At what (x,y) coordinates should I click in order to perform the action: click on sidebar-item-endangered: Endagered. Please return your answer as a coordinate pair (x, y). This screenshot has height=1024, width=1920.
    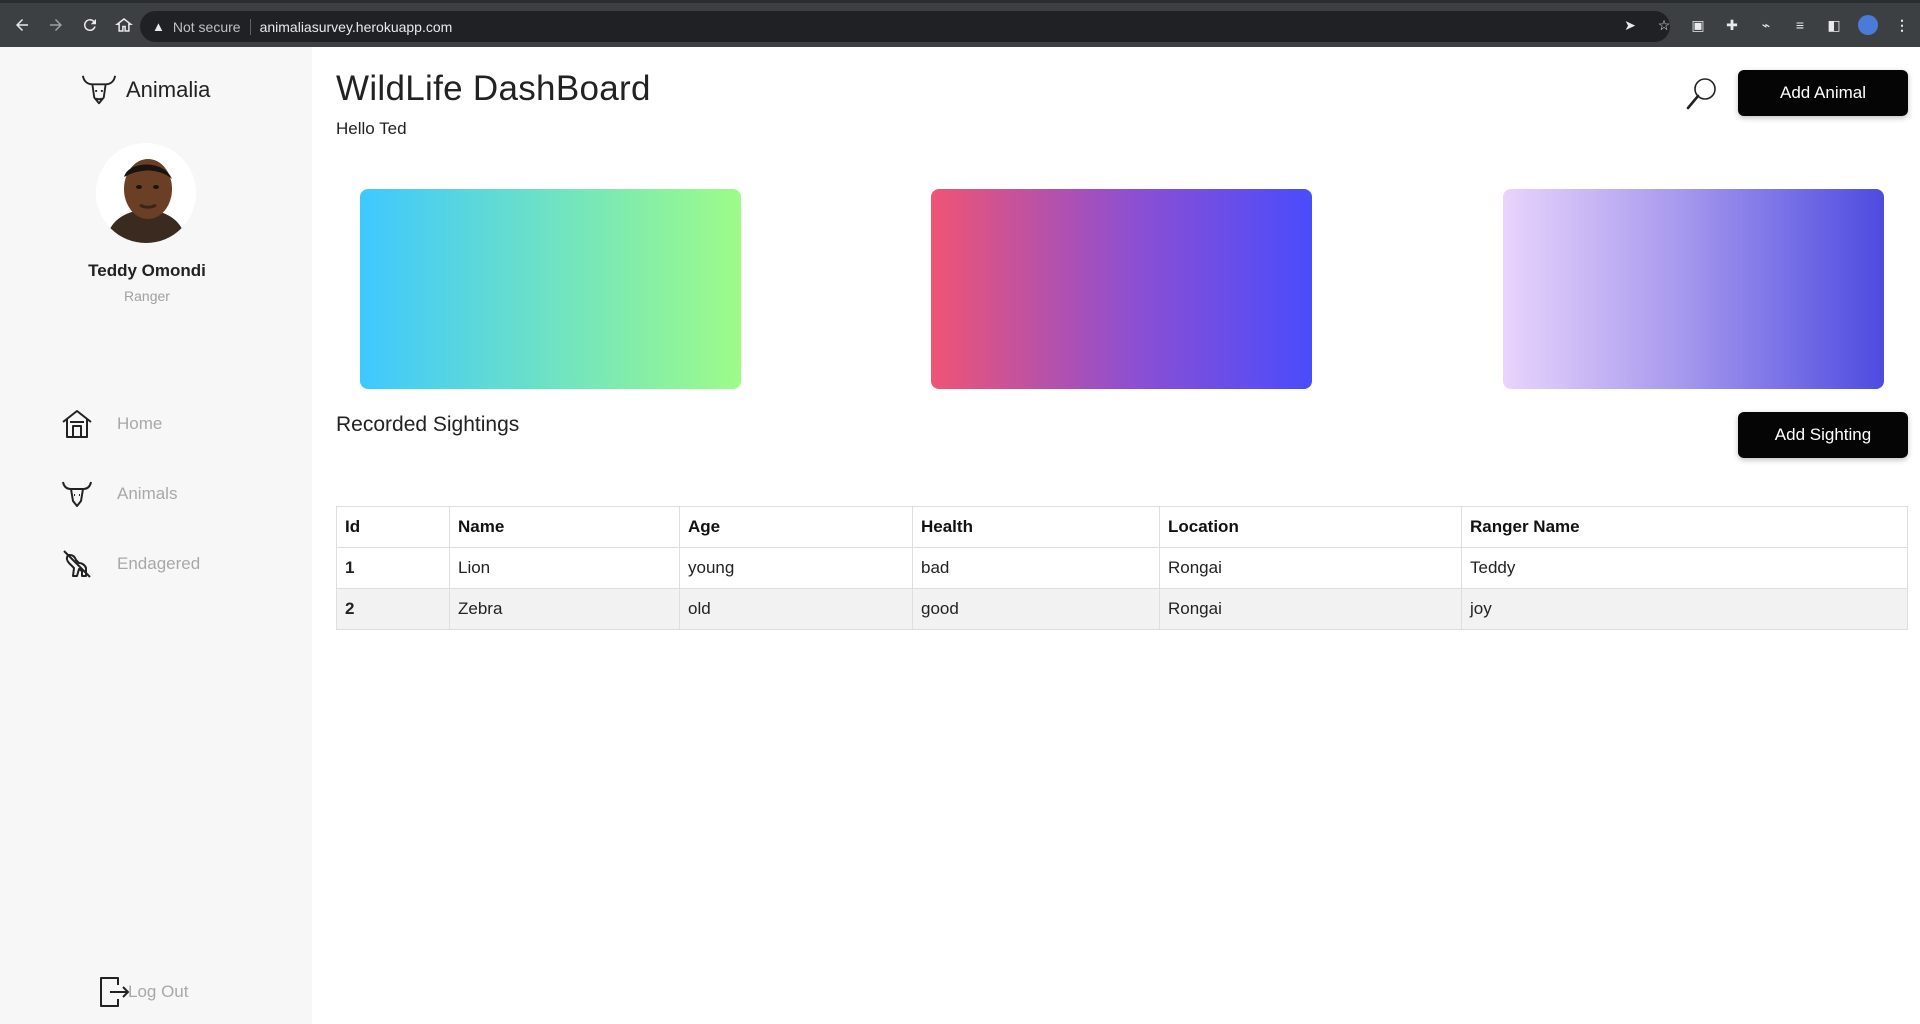
    Looking at the image, I should click on (170, 564).